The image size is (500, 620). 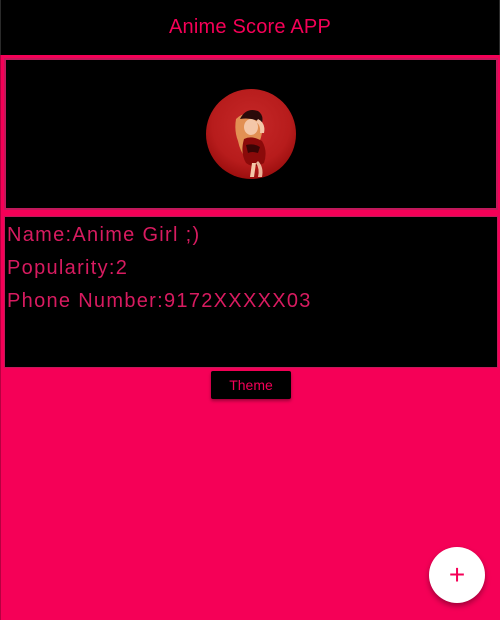 What do you see at coordinates (68, 268) in the screenshot?
I see `popularity-text: Popularity:2` at bounding box center [68, 268].